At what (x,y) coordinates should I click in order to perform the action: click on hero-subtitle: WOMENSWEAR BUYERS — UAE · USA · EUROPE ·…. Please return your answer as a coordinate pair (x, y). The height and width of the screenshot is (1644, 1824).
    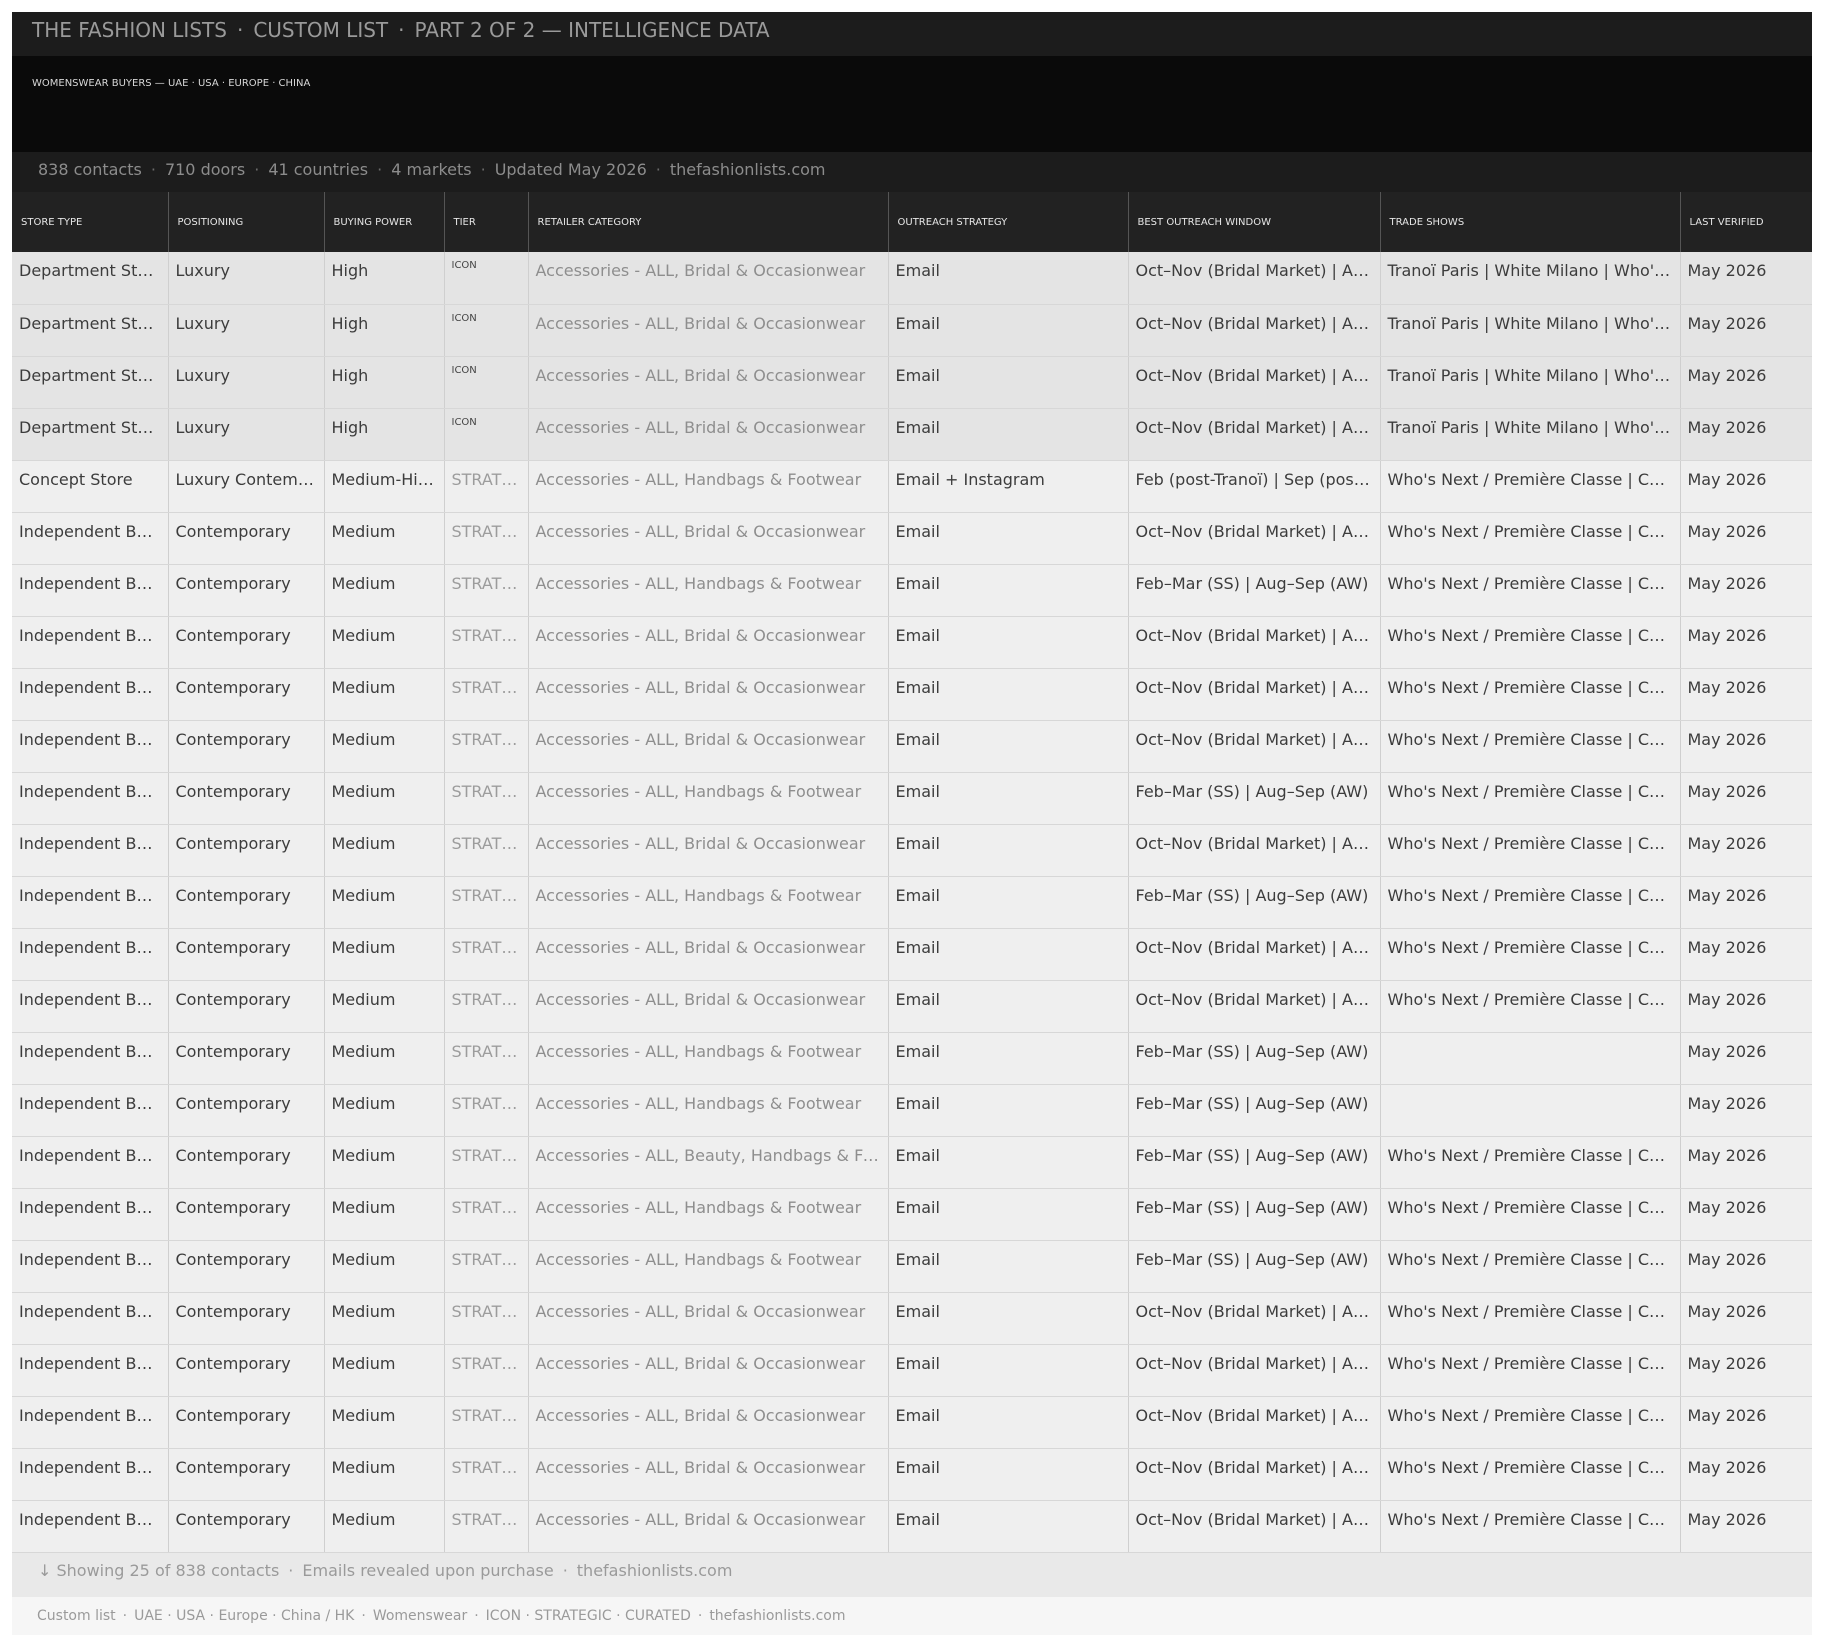
    Looking at the image, I should click on (171, 83).